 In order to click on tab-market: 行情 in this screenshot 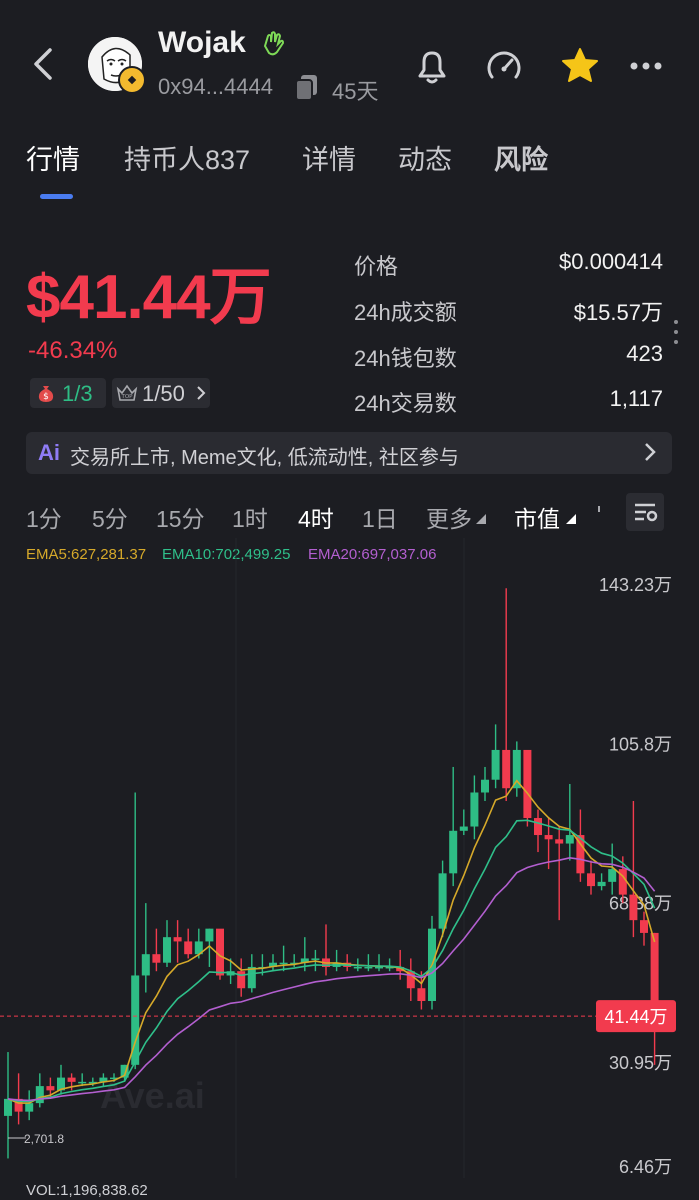, I will do `click(53, 157)`.